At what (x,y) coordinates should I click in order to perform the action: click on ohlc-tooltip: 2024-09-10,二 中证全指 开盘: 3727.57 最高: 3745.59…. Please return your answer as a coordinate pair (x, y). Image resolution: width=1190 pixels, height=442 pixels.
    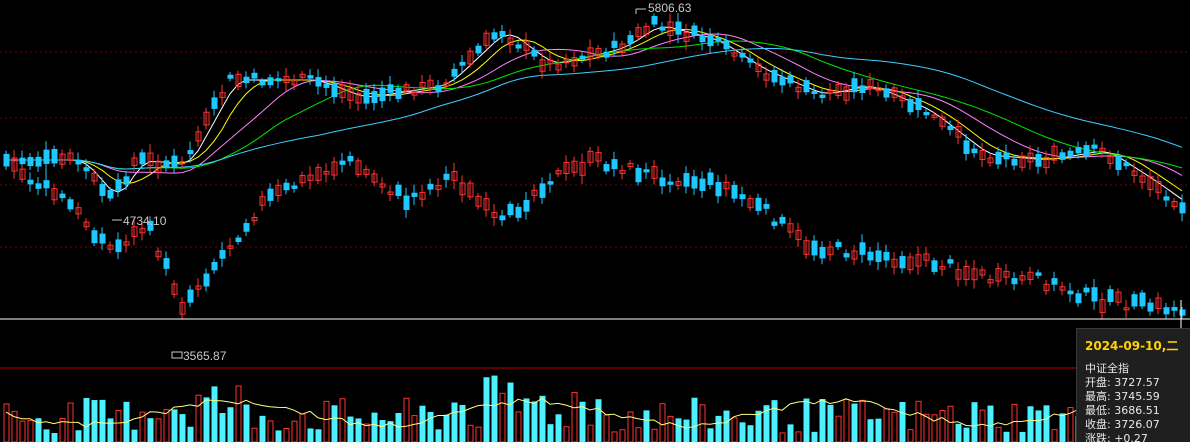
    Looking at the image, I should click on (1133, 385).